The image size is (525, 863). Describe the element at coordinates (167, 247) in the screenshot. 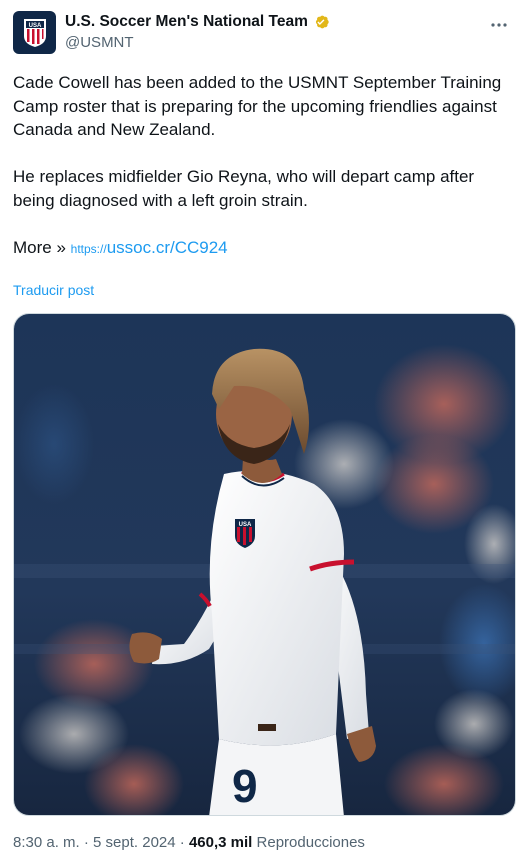

I see `tweet-link-text: ussoc.cr/CC924` at that location.